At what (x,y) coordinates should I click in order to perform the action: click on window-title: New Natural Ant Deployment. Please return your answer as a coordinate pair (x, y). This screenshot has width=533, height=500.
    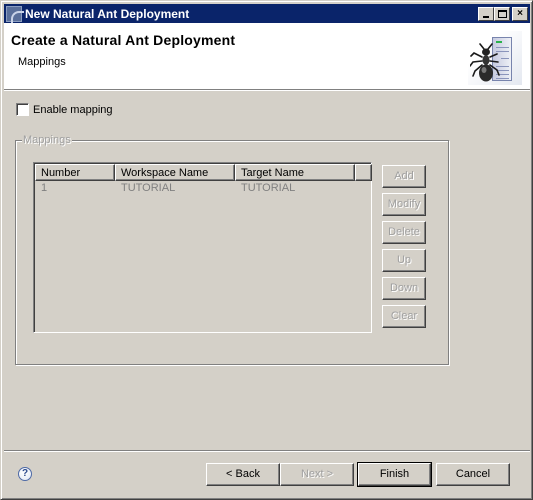
    Looking at the image, I should click on (107, 13).